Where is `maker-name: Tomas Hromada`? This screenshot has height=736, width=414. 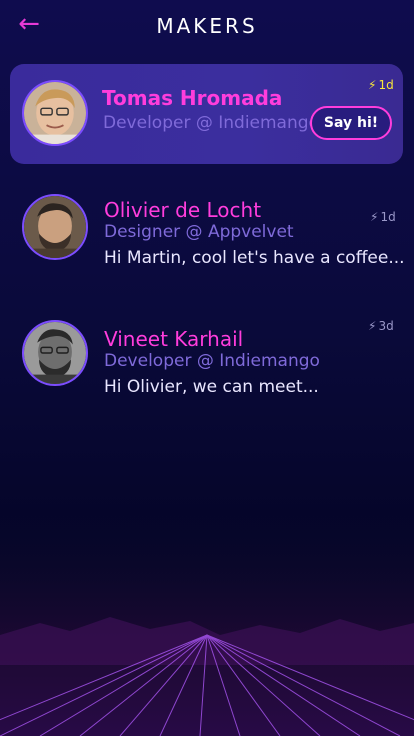 maker-name: Tomas Hromada is located at coordinates (192, 98).